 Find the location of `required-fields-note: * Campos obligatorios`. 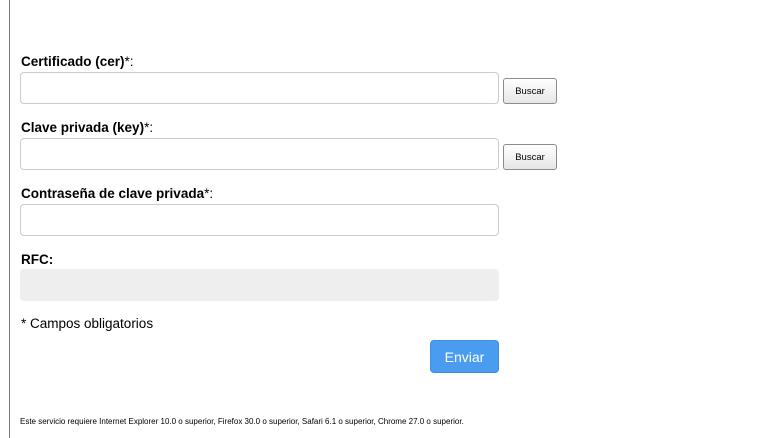

required-fields-note: * Campos obligatorios is located at coordinates (87, 323).